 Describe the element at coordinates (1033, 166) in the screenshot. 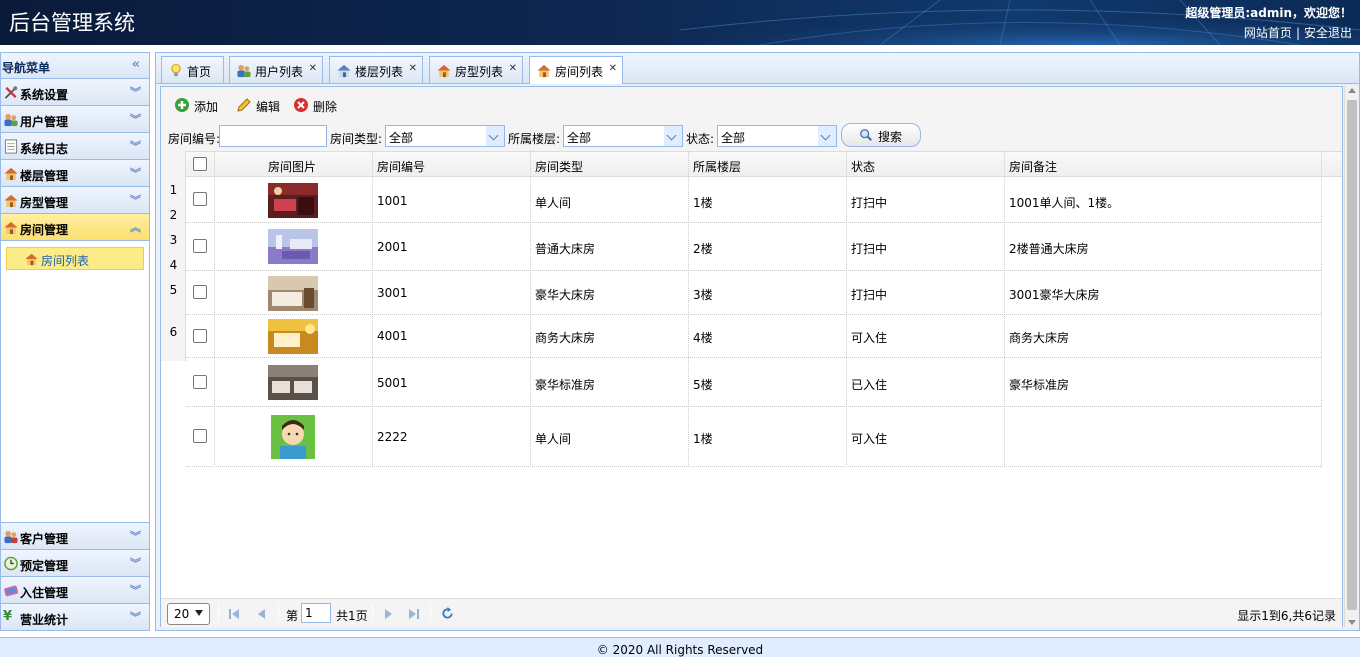

I see `column-header: 房间备注` at that location.